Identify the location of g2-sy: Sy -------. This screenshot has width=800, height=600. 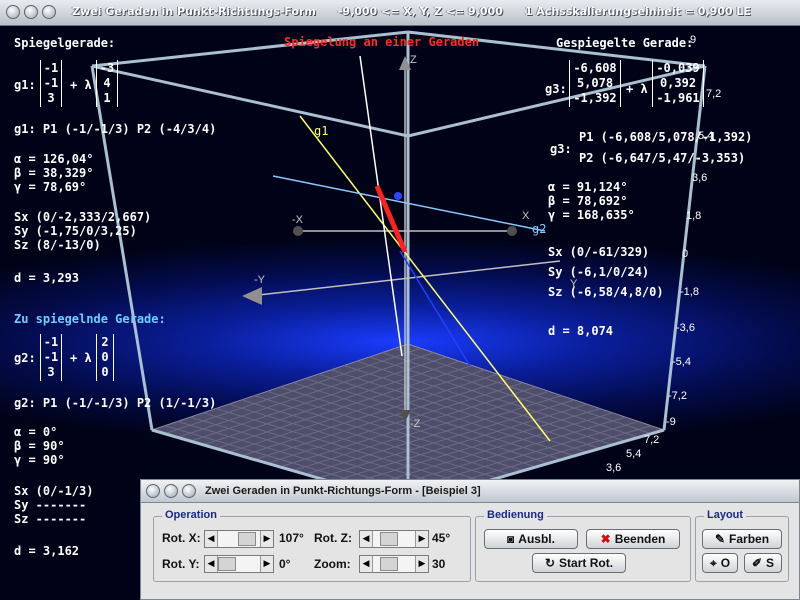
(50, 505).